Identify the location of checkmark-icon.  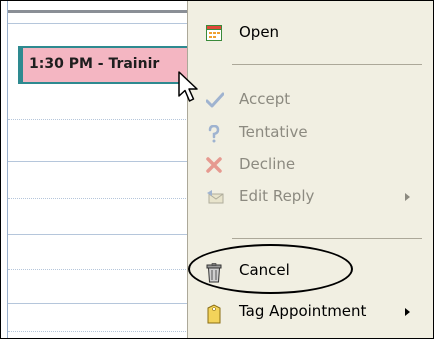
(215, 100).